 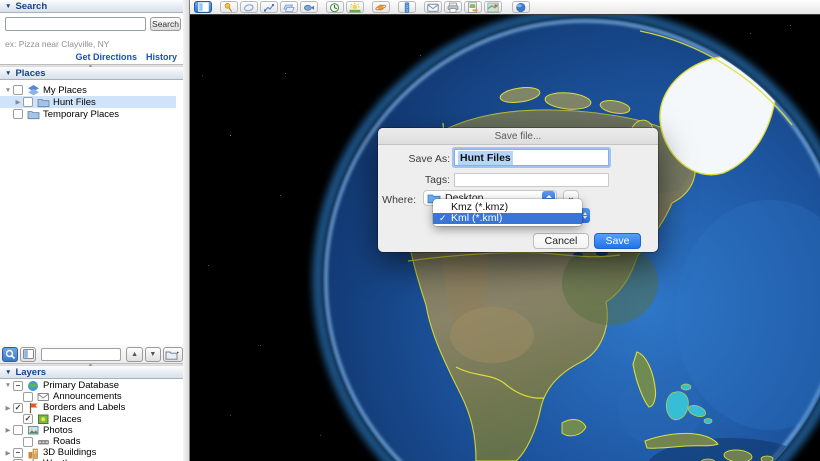 What do you see at coordinates (507, 218) in the screenshot?
I see `menu-item-kml: ✓ Kml (*.kml)` at bounding box center [507, 218].